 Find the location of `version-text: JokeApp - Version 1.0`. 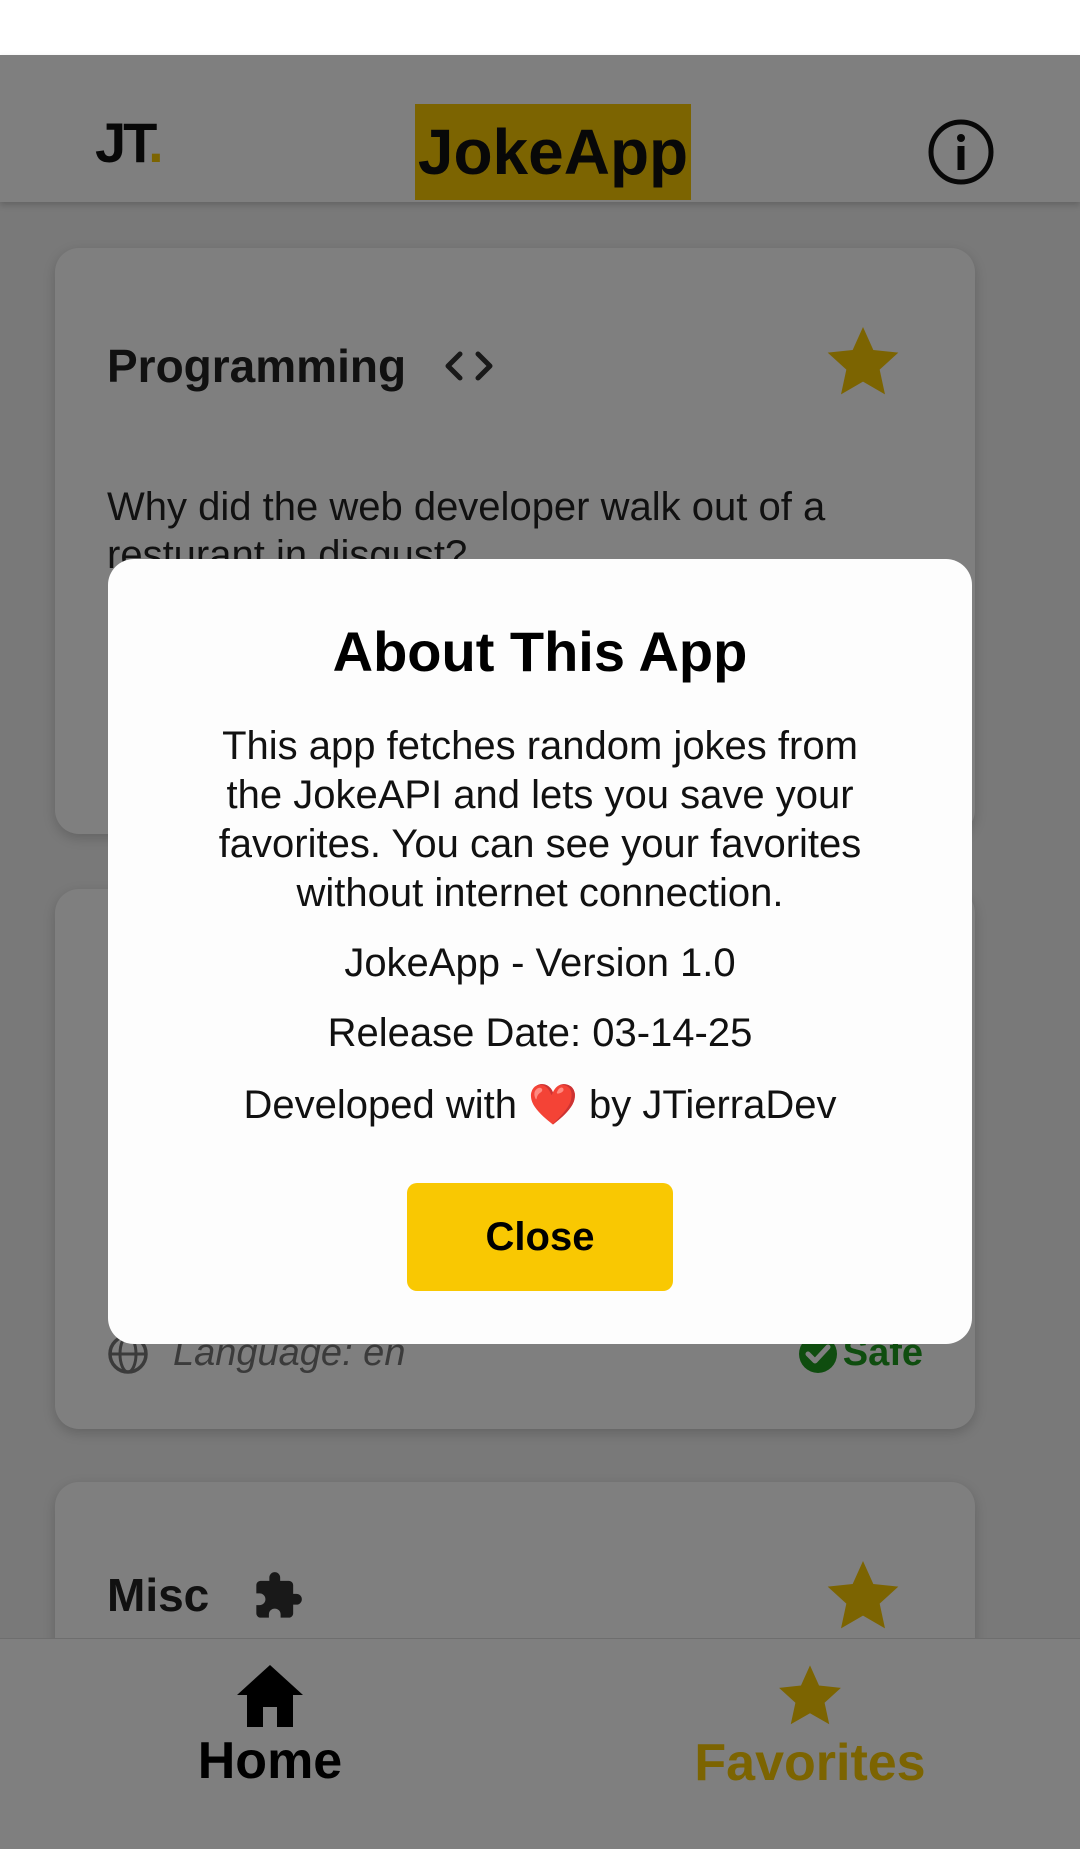

version-text: JokeApp - Version 1.0 is located at coordinates (540, 963).